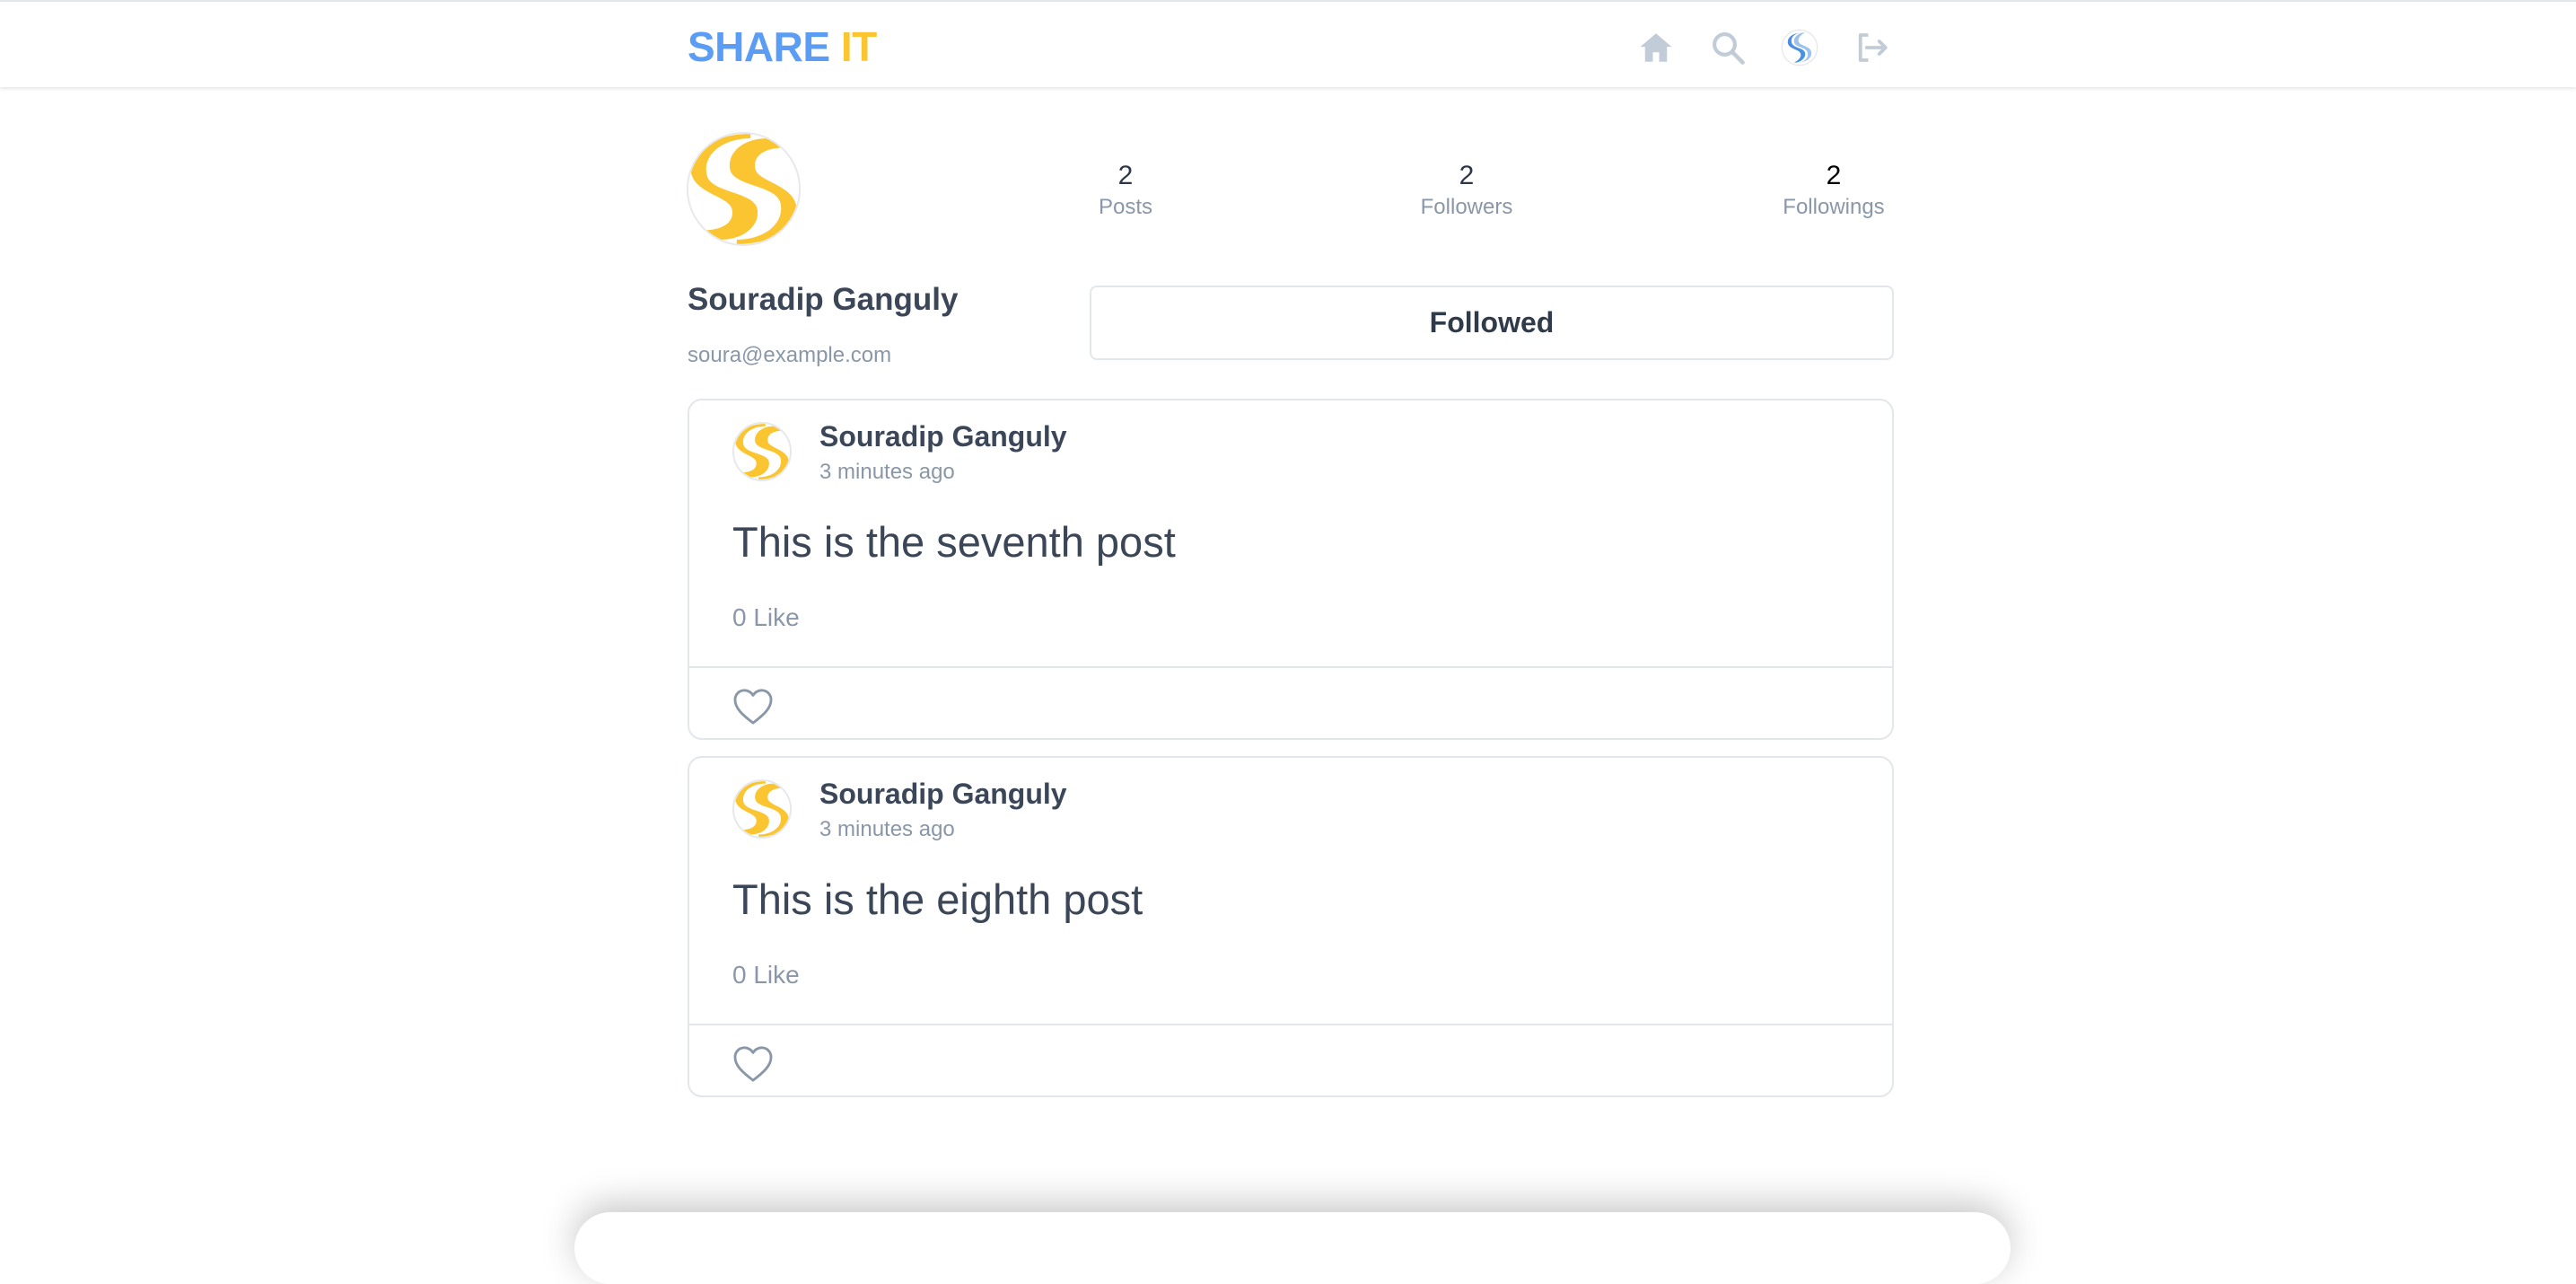  I want to click on stat-posts: 2 Posts, so click(1125, 190).